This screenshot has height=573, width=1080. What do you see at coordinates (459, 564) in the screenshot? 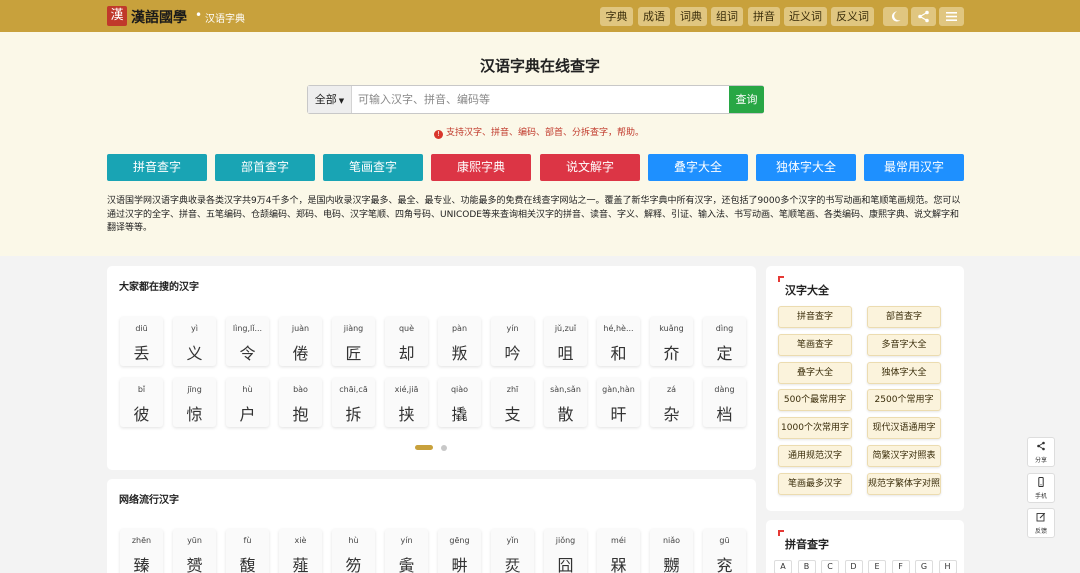
I see `char-glyph: 畊` at bounding box center [459, 564].